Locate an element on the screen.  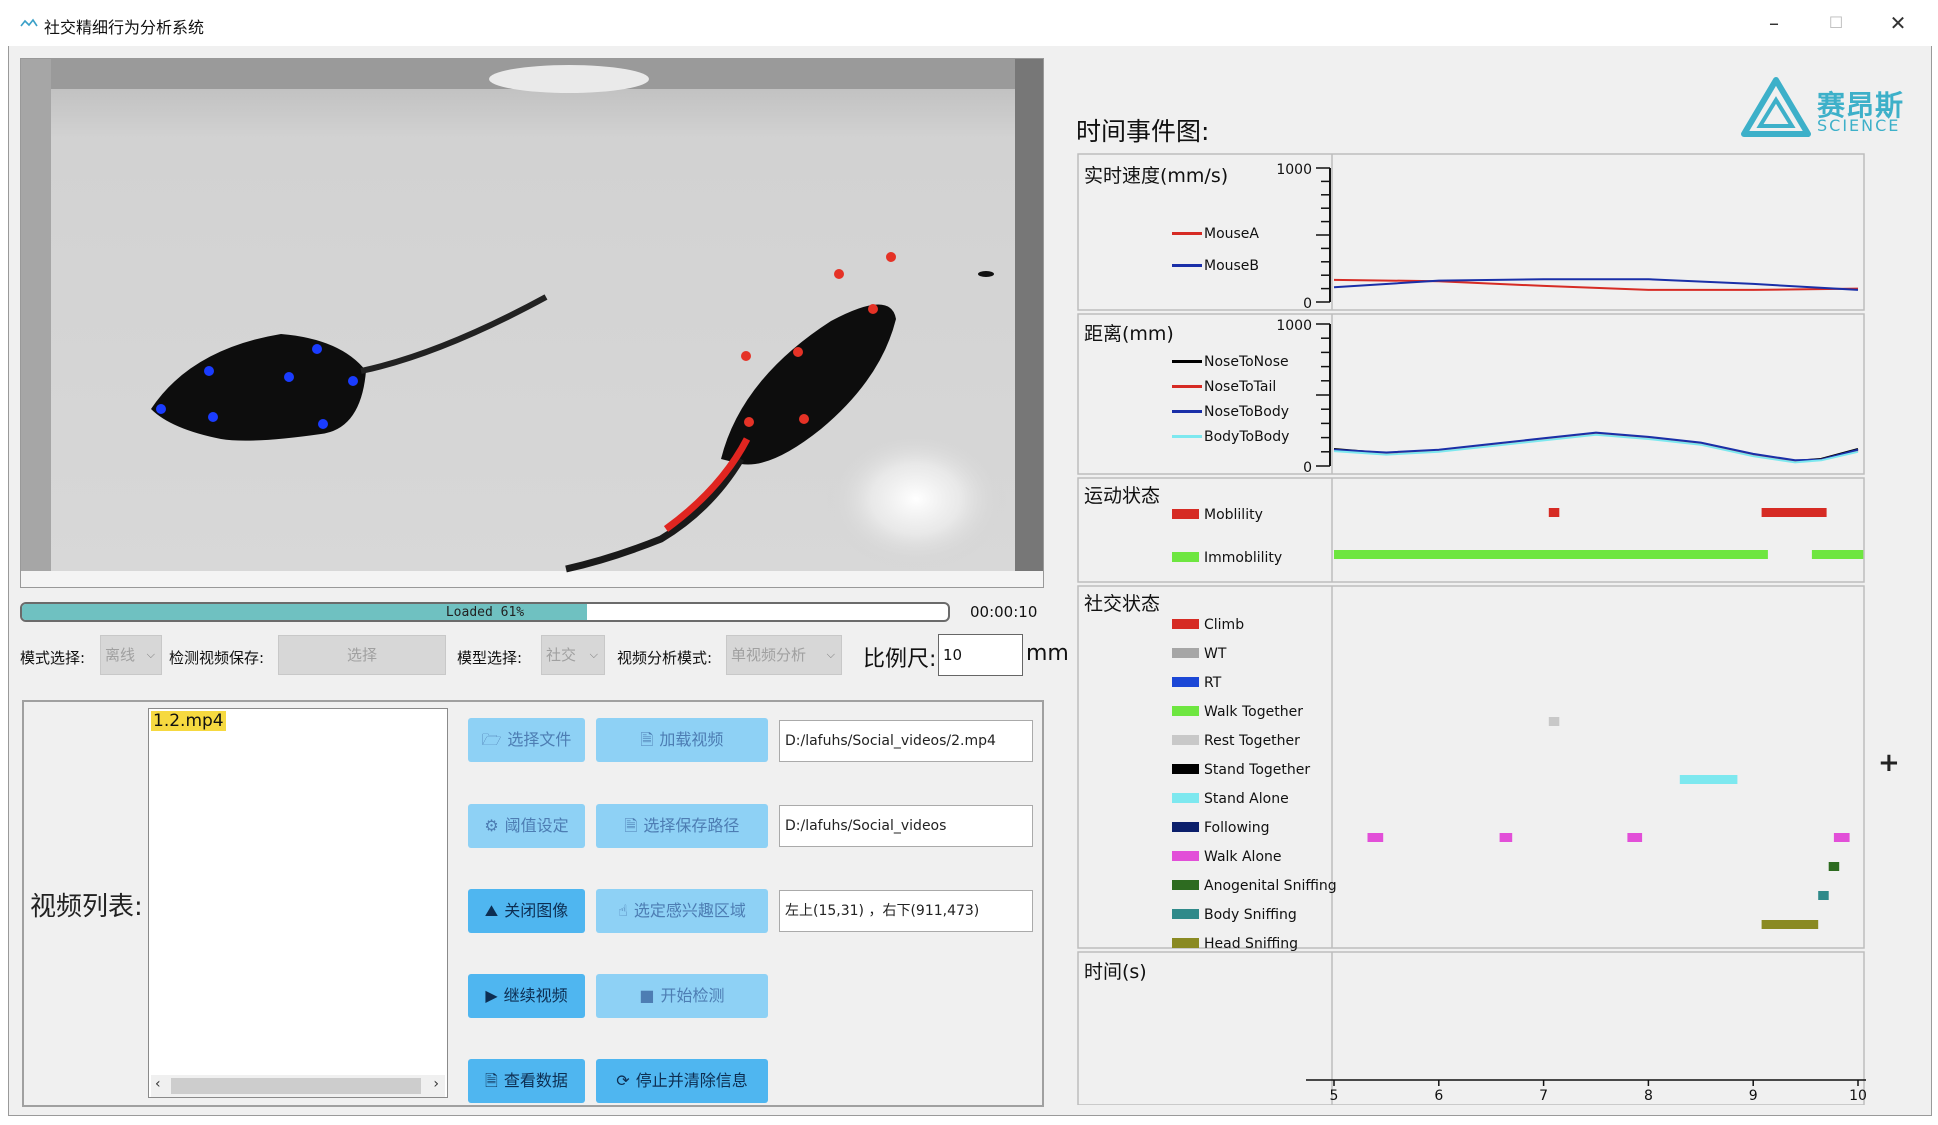
plus-icon: + is located at coordinates (1889, 763).